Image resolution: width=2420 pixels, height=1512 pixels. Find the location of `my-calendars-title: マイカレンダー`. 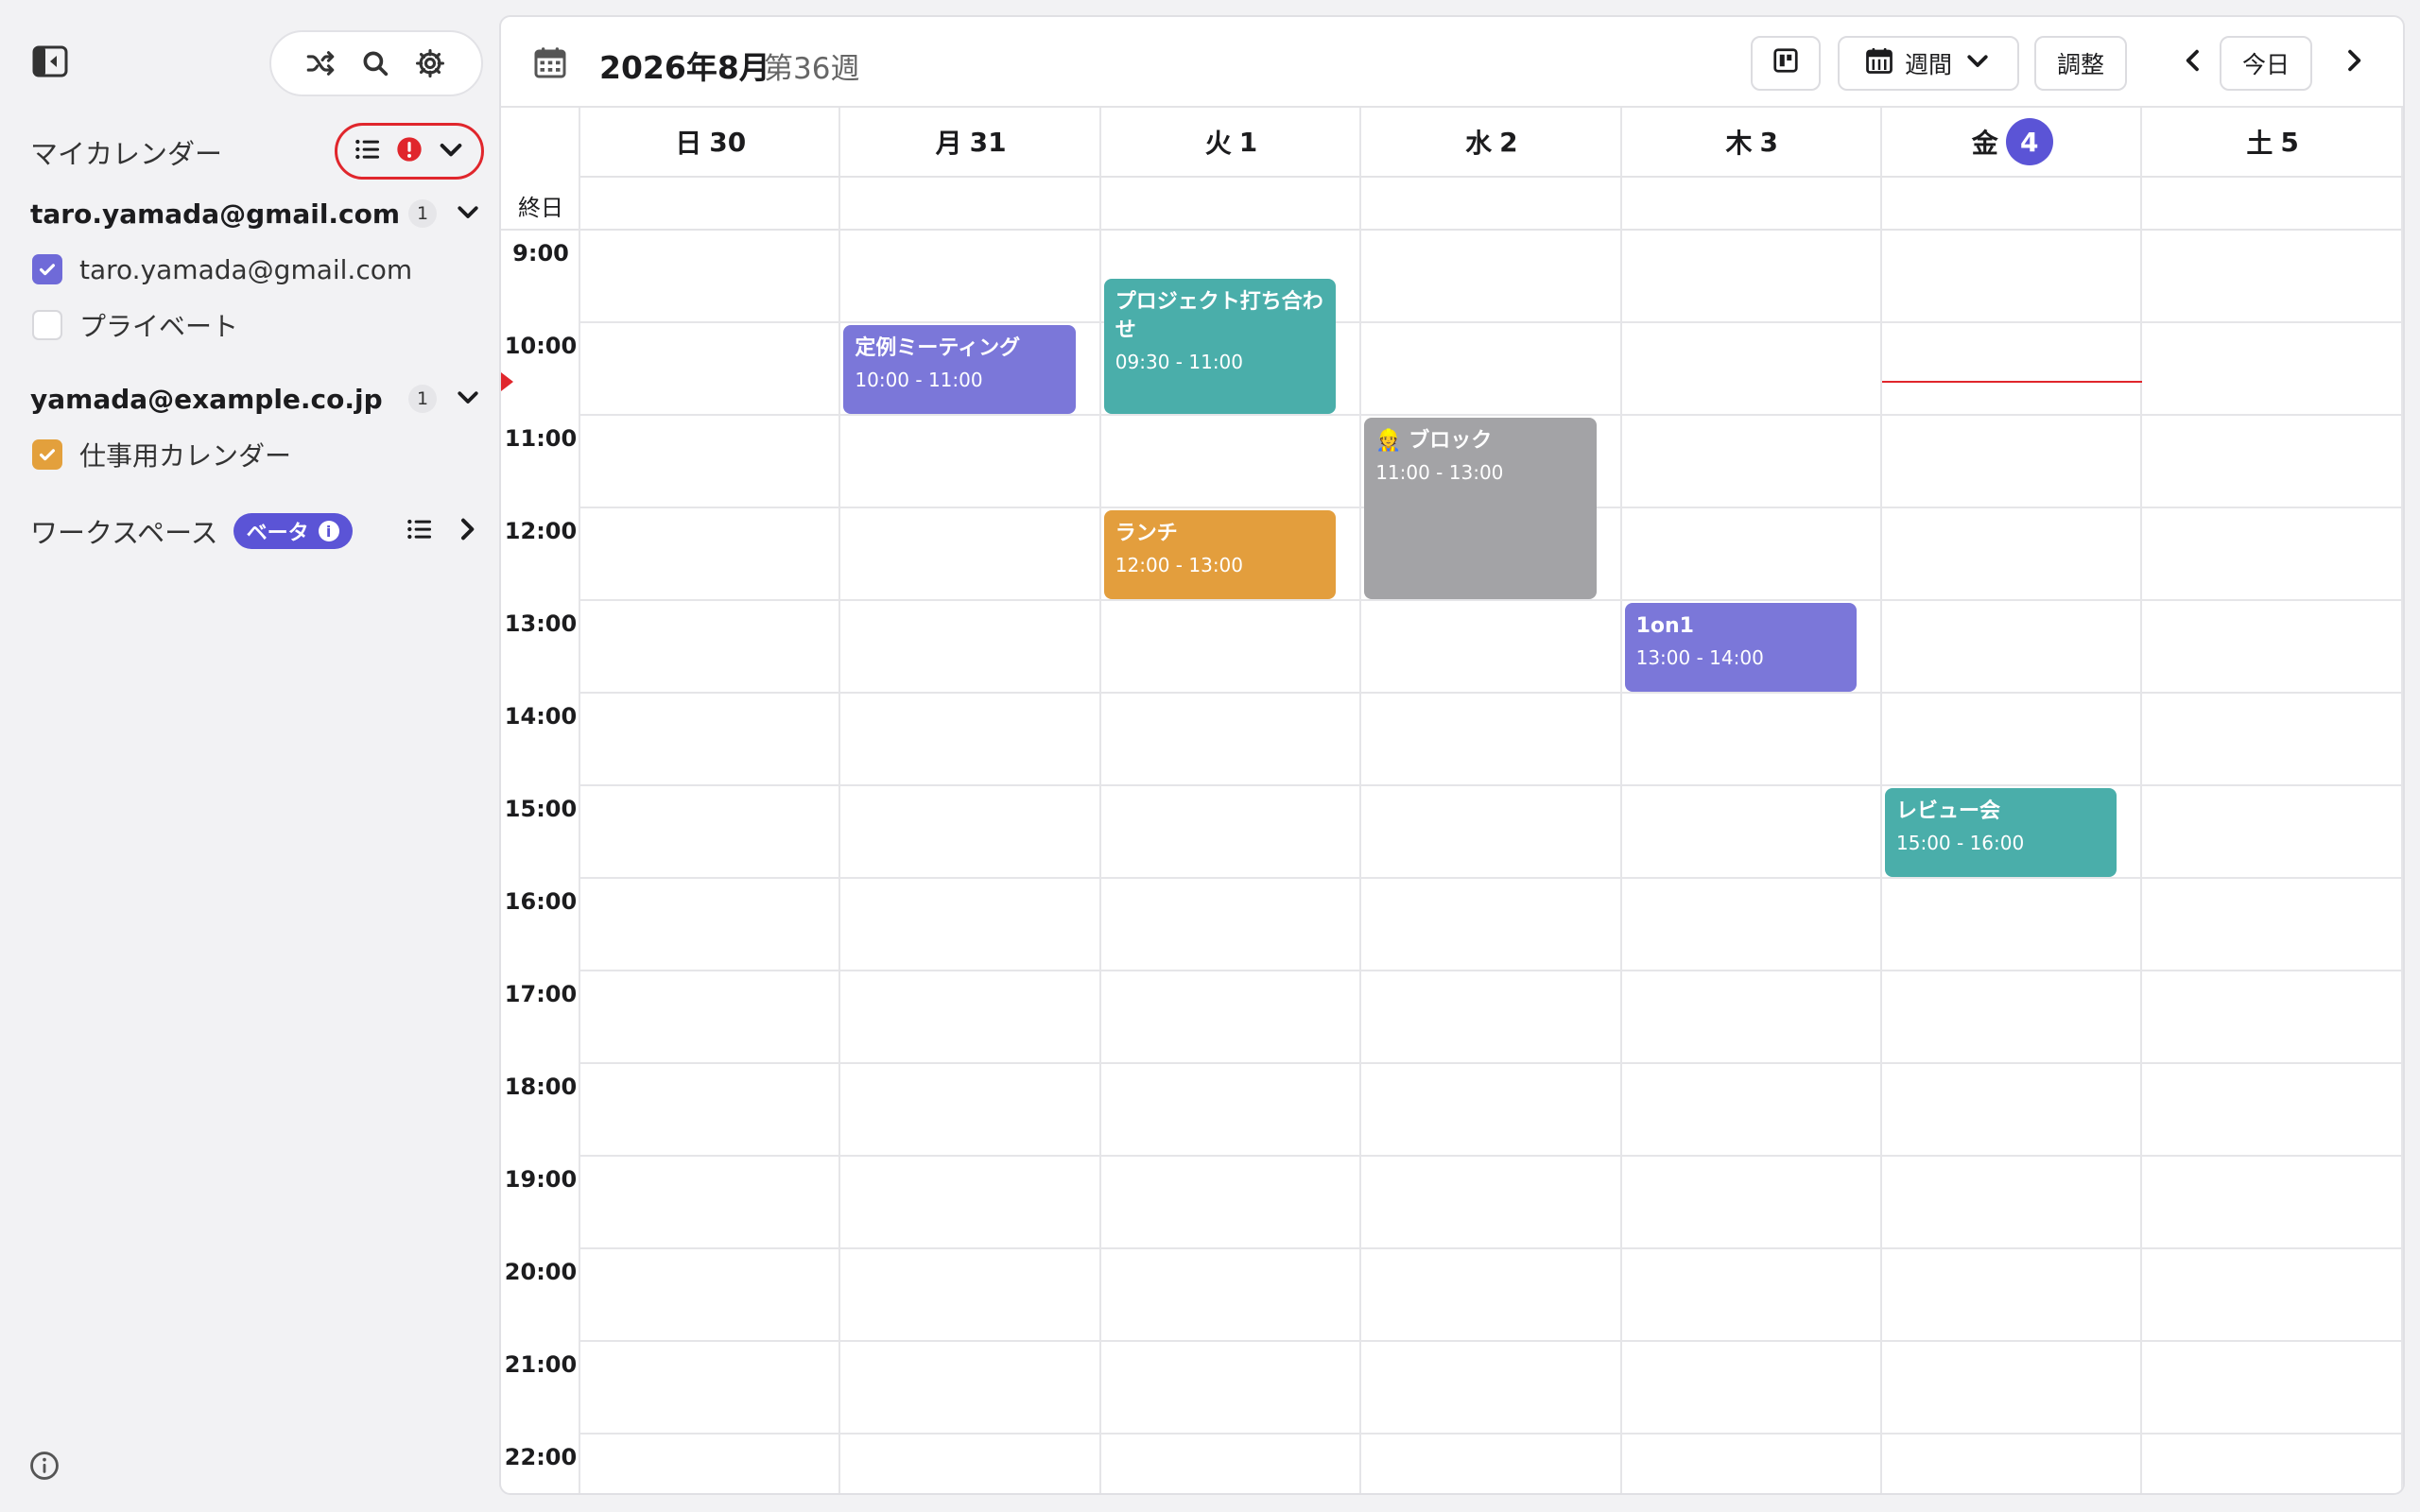

my-calendars-title: マイカレンダー is located at coordinates (126, 154).